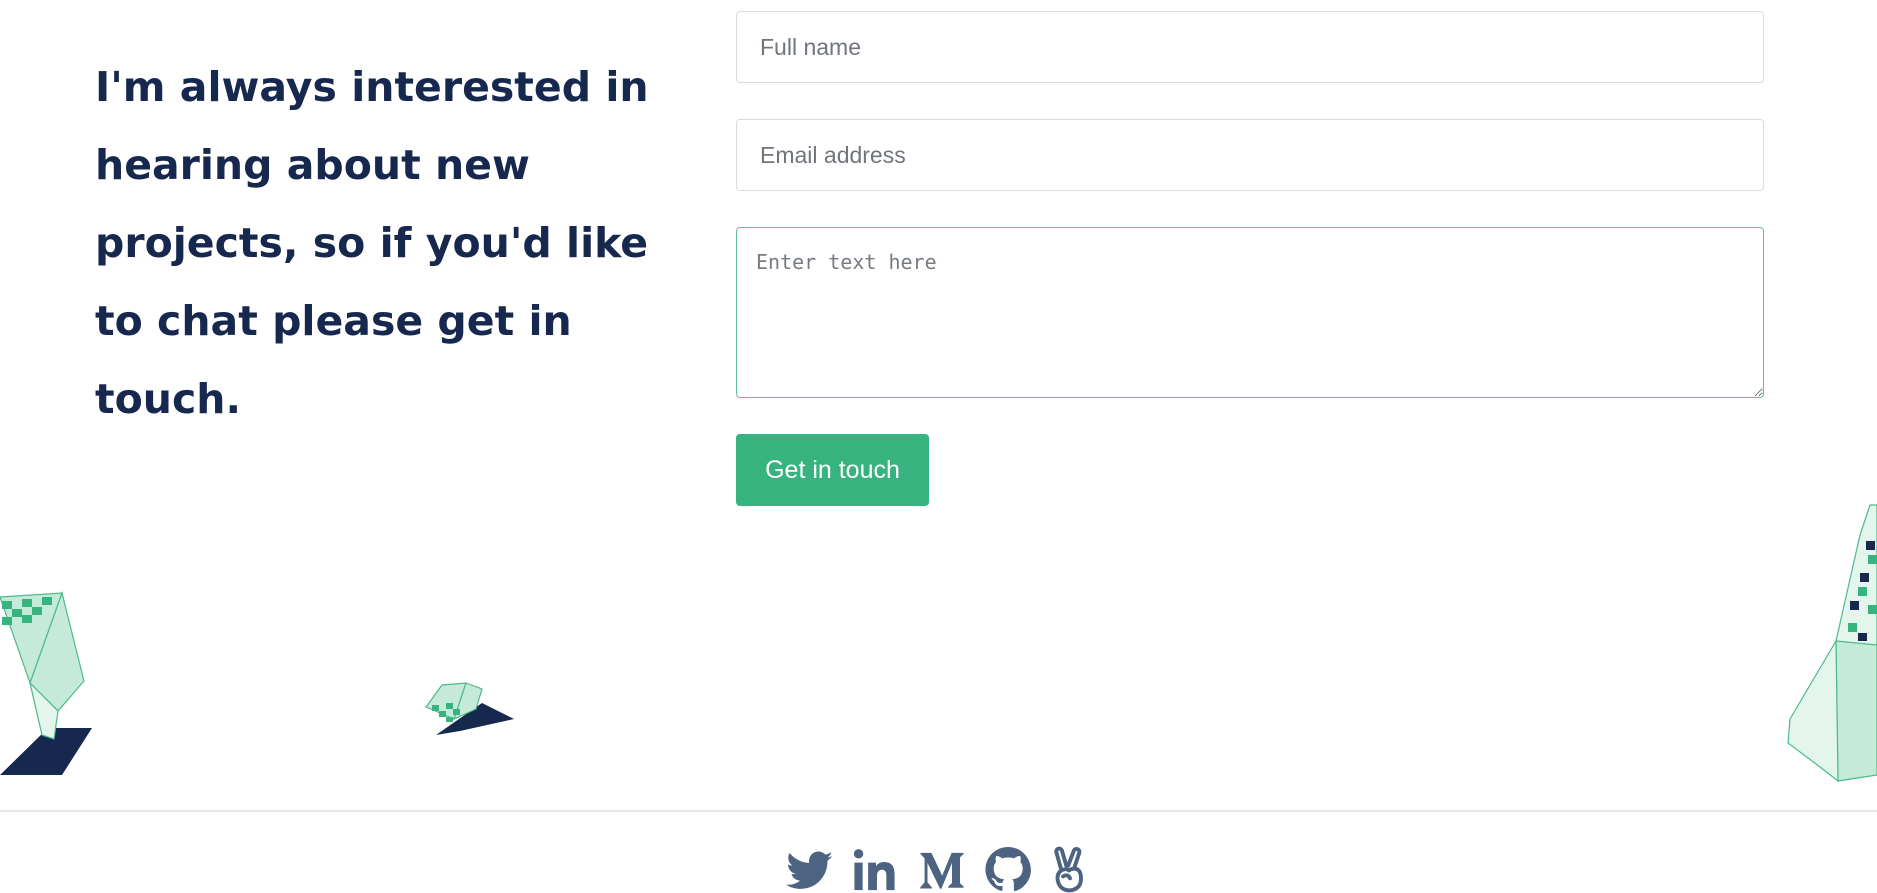 The width and height of the screenshot is (1877, 893). I want to click on linkedin-link, so click(876, 869).